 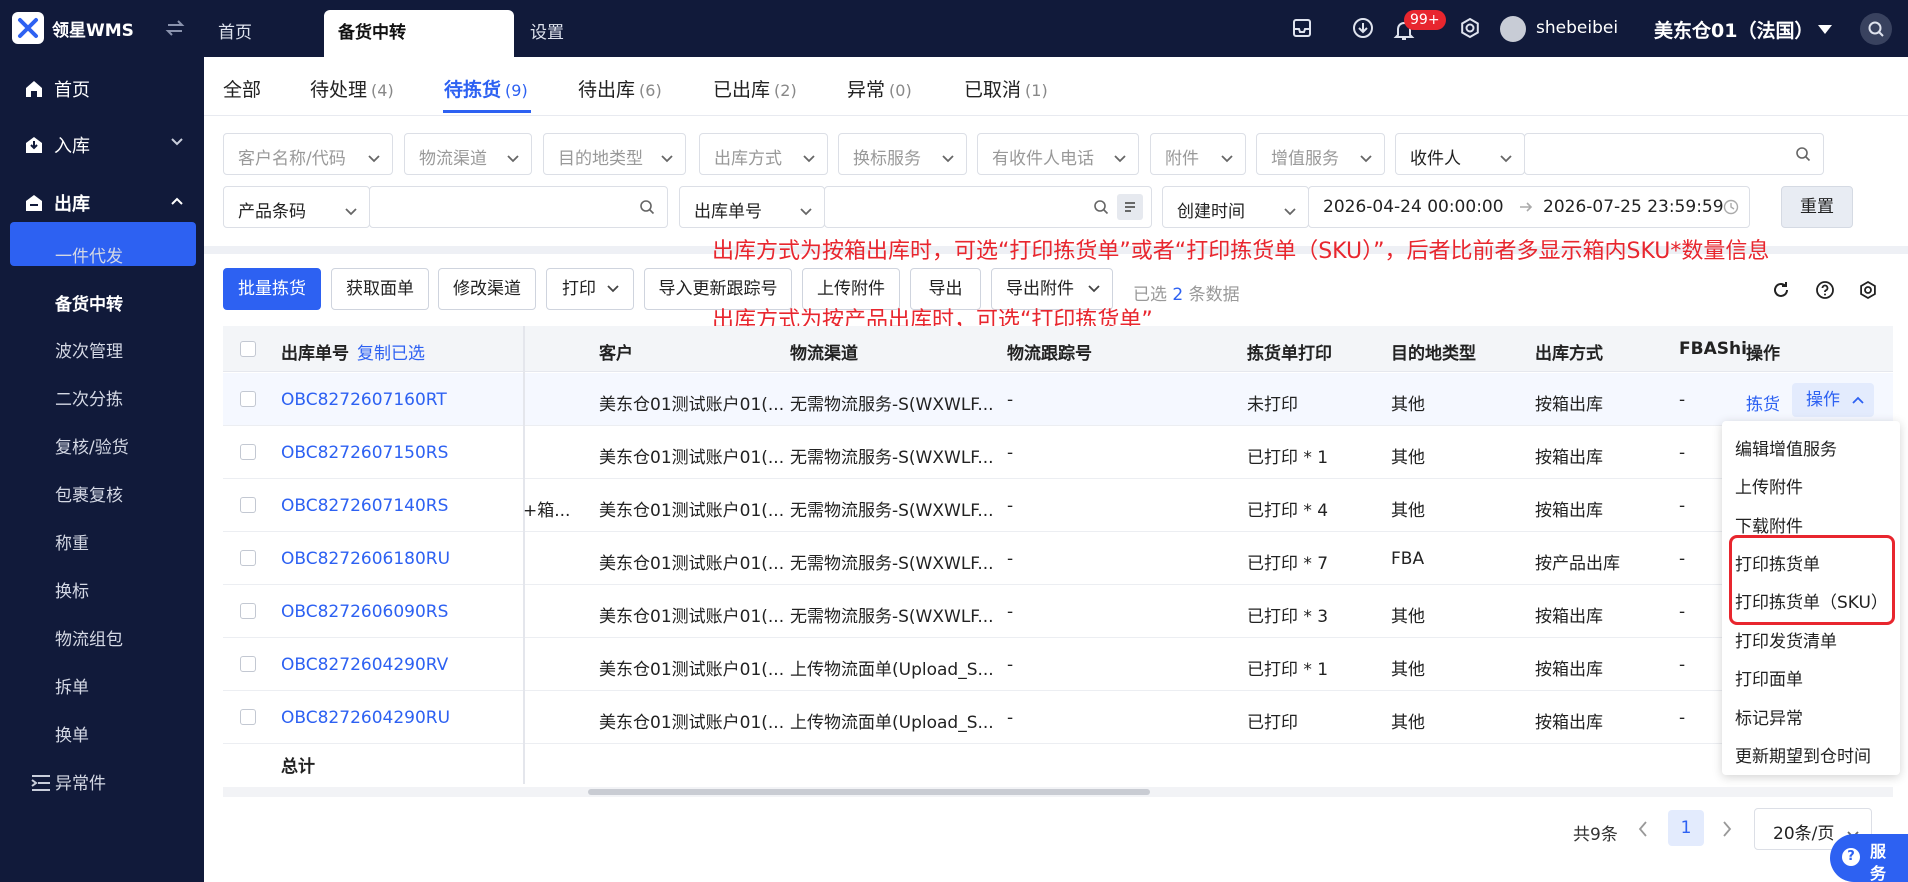 What do you see at coordinates (590, 289) in the screenshot?
I see `print-dropdown-button: 打印` at bounding box center [590, 289].